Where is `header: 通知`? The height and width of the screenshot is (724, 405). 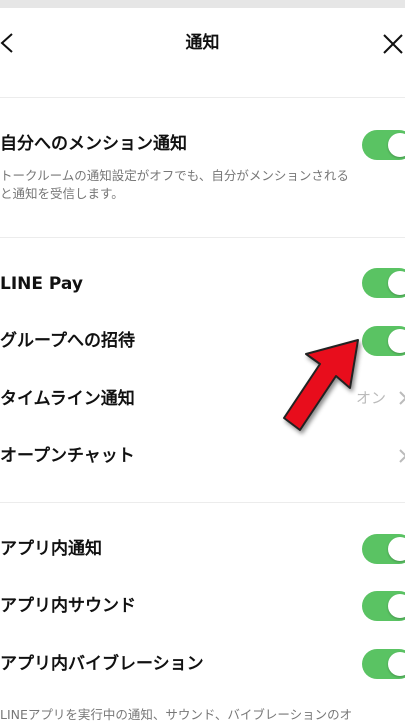 header: 通知 is located at coordinates (202, 52).